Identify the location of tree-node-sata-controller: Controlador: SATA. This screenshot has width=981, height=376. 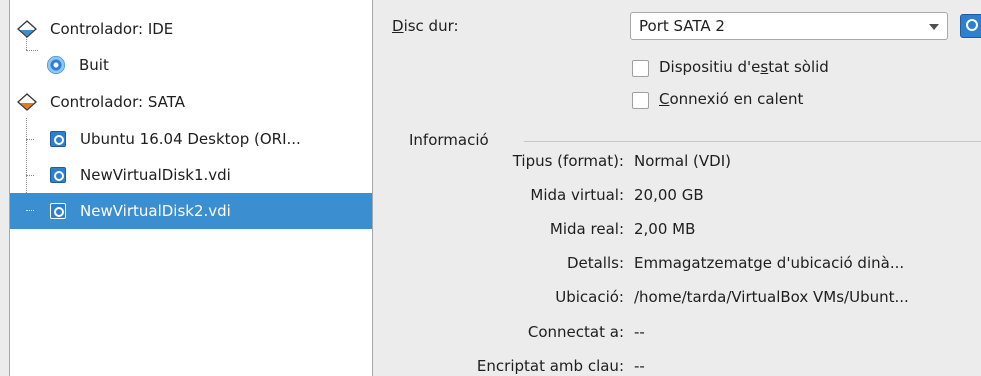
(191, 102).